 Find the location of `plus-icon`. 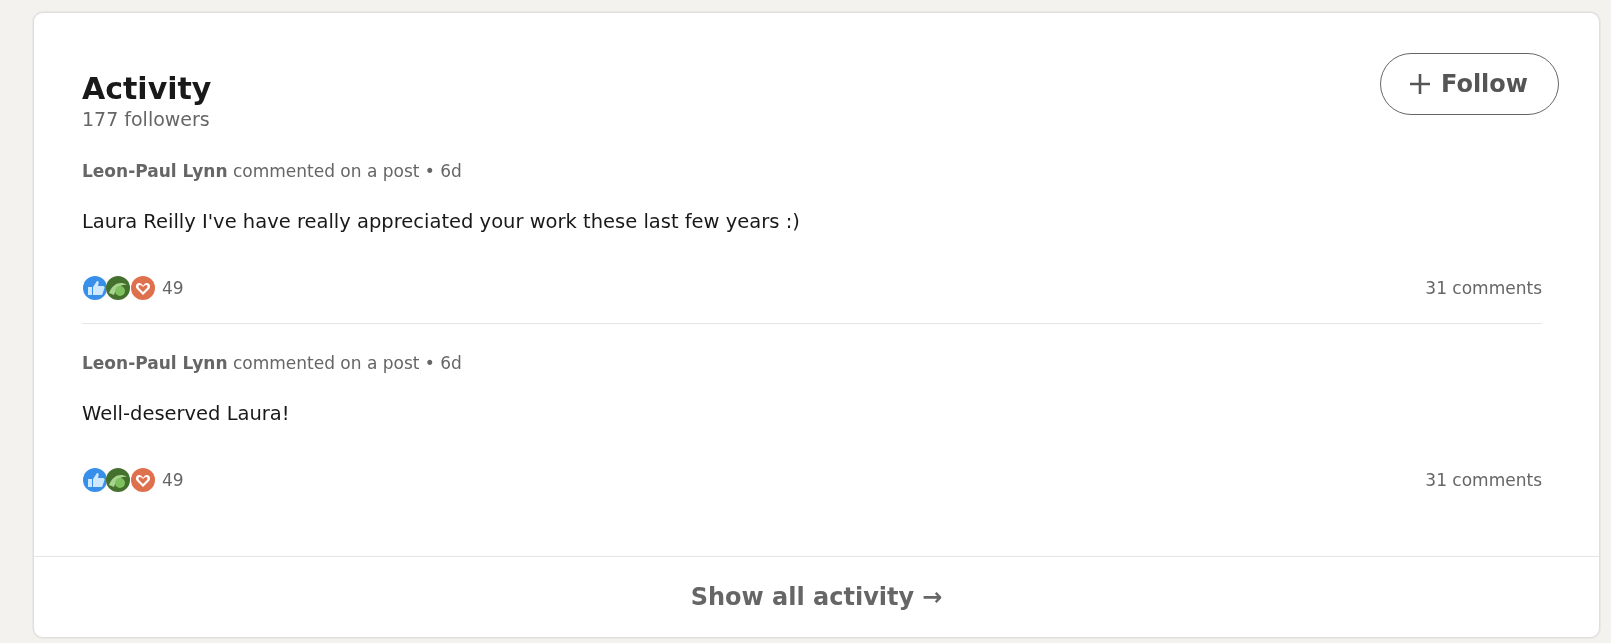

plus-icon is located at coordinates (1419, 84).